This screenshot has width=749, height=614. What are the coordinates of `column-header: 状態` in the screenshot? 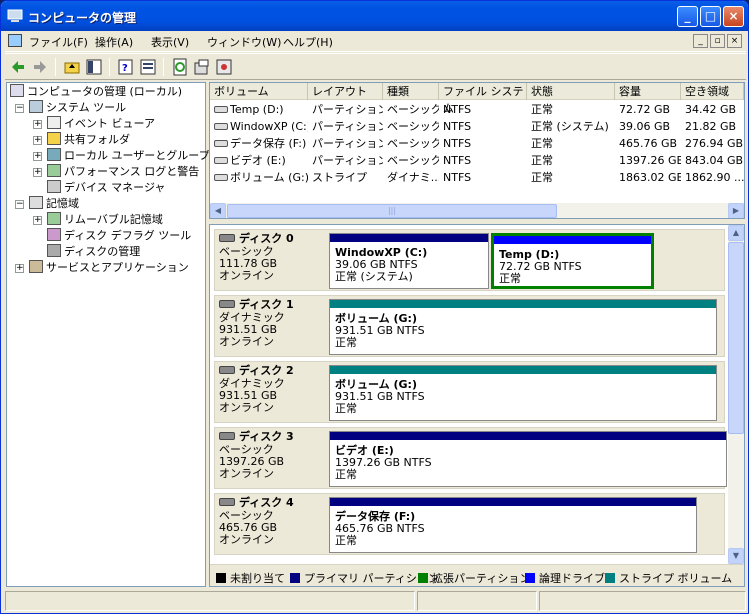 It's located at (571, 91).